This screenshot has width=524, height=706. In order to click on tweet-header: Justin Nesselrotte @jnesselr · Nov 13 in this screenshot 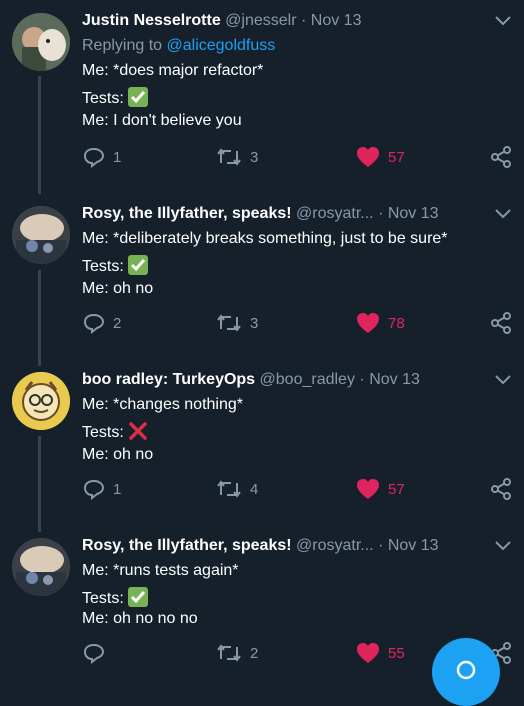, I will do `click(283, 21)`.